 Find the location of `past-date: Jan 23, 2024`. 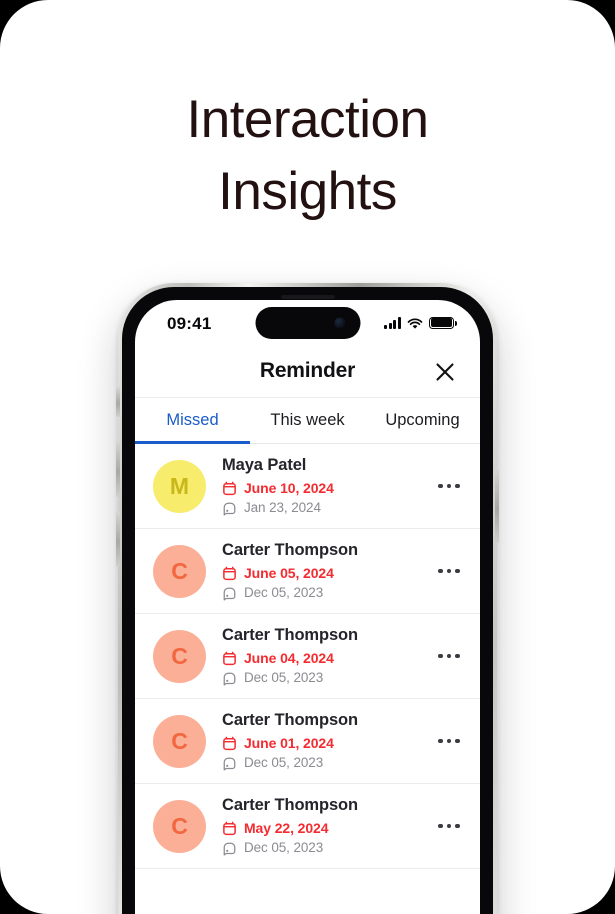

past-date: Jan 23, 2024 is located at coordinates (282, 507).